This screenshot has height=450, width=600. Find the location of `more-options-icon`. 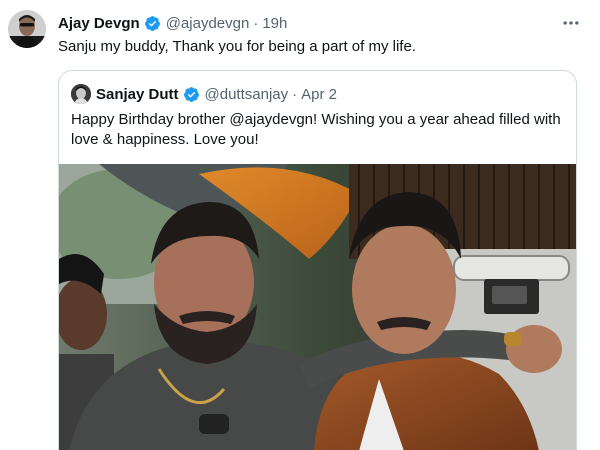

more-options-icon is located at coordinates (571, 23).